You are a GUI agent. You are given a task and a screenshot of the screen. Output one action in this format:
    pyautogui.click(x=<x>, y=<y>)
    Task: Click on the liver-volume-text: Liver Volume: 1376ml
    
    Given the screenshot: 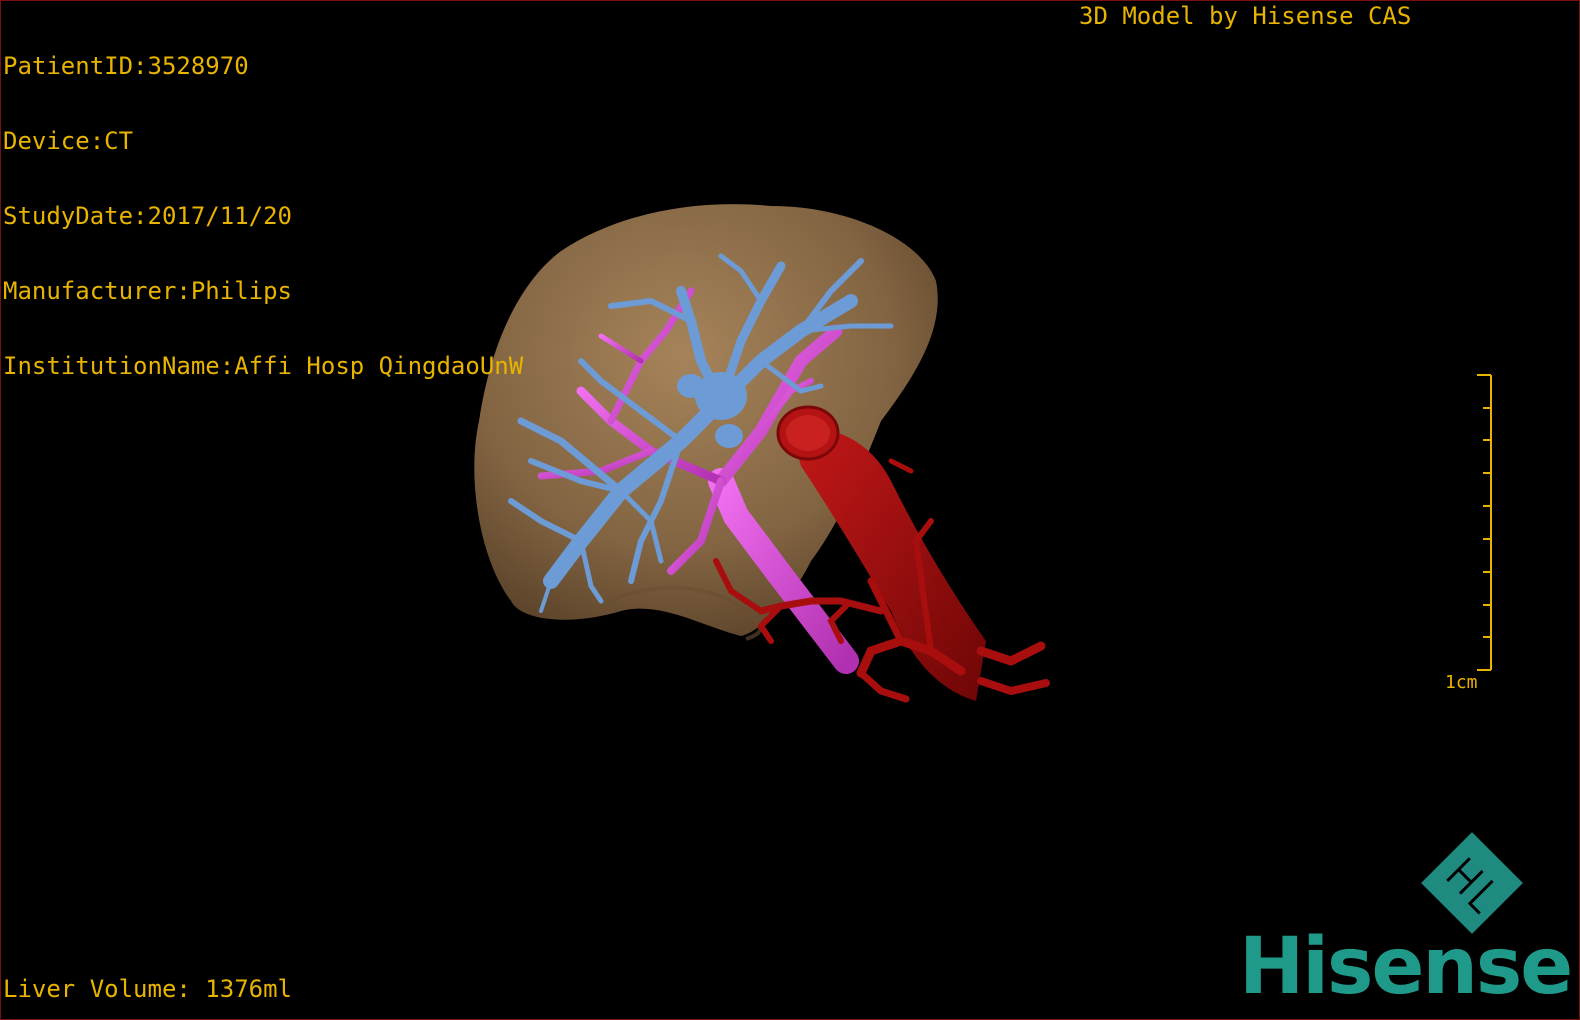 What is the action you would take?
    pyautogui.click(x=147, y=989)
    